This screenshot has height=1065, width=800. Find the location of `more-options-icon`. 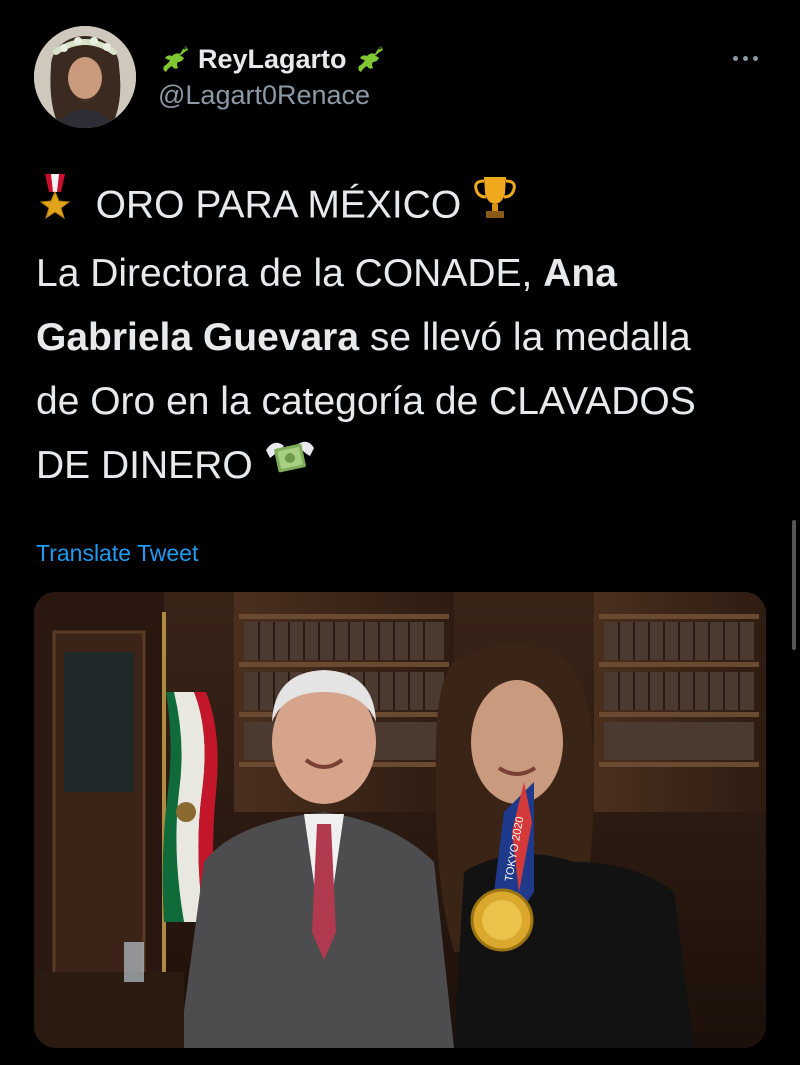

more-options-icon is located at coordinates (745, 58).